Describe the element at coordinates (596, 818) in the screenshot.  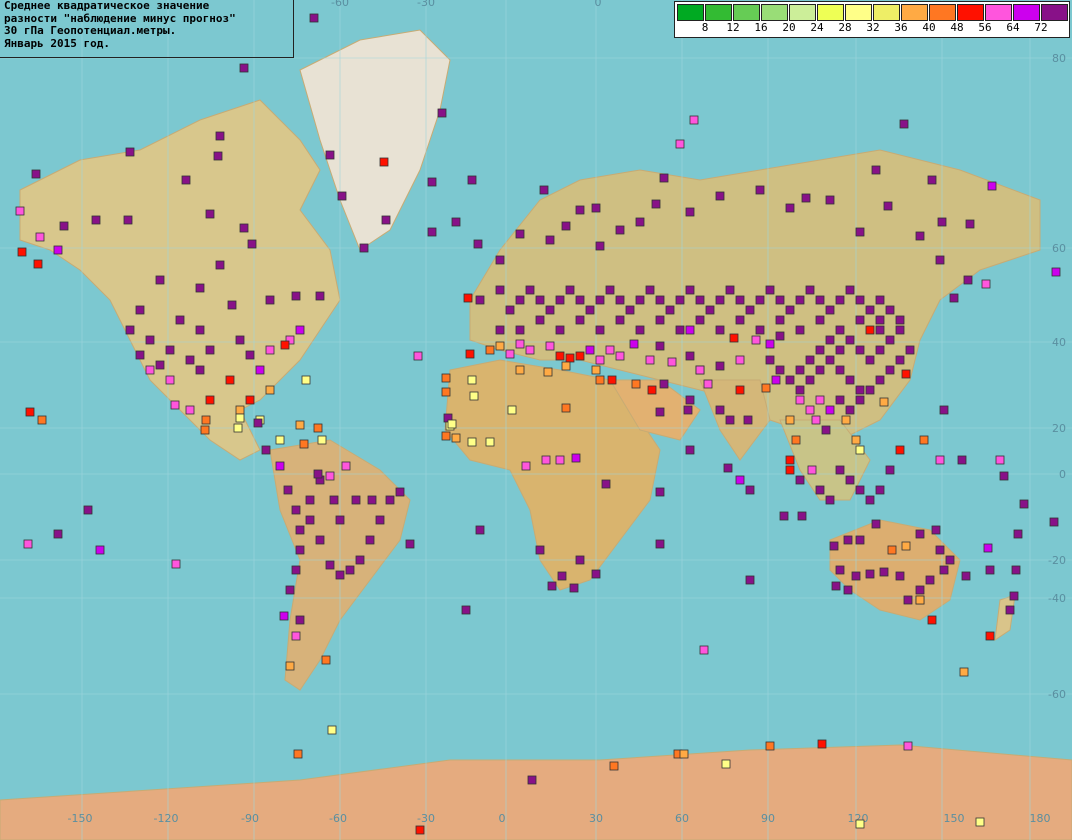
I see `longitude-label: 30` at that location.